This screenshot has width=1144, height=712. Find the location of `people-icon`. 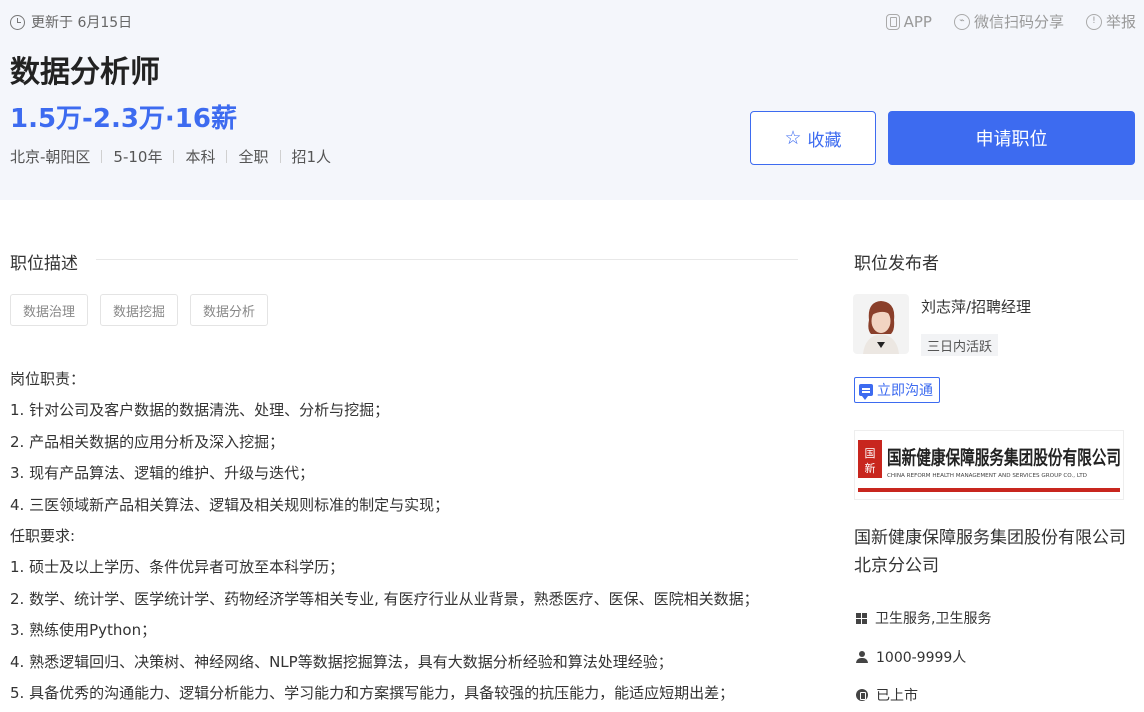

people-icon is located at coordinates (862, 657).